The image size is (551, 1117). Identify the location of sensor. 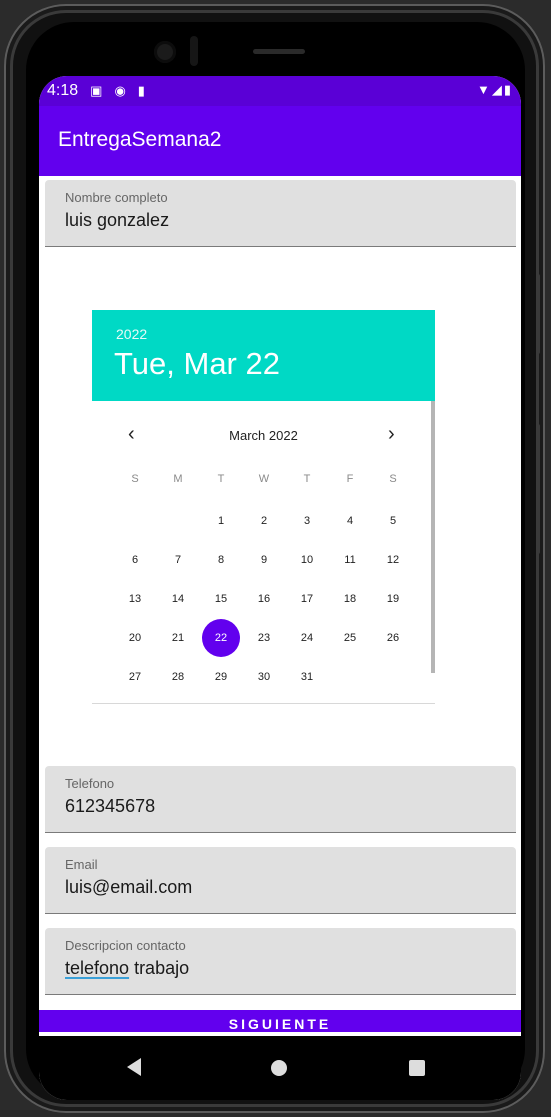
(194, 51).